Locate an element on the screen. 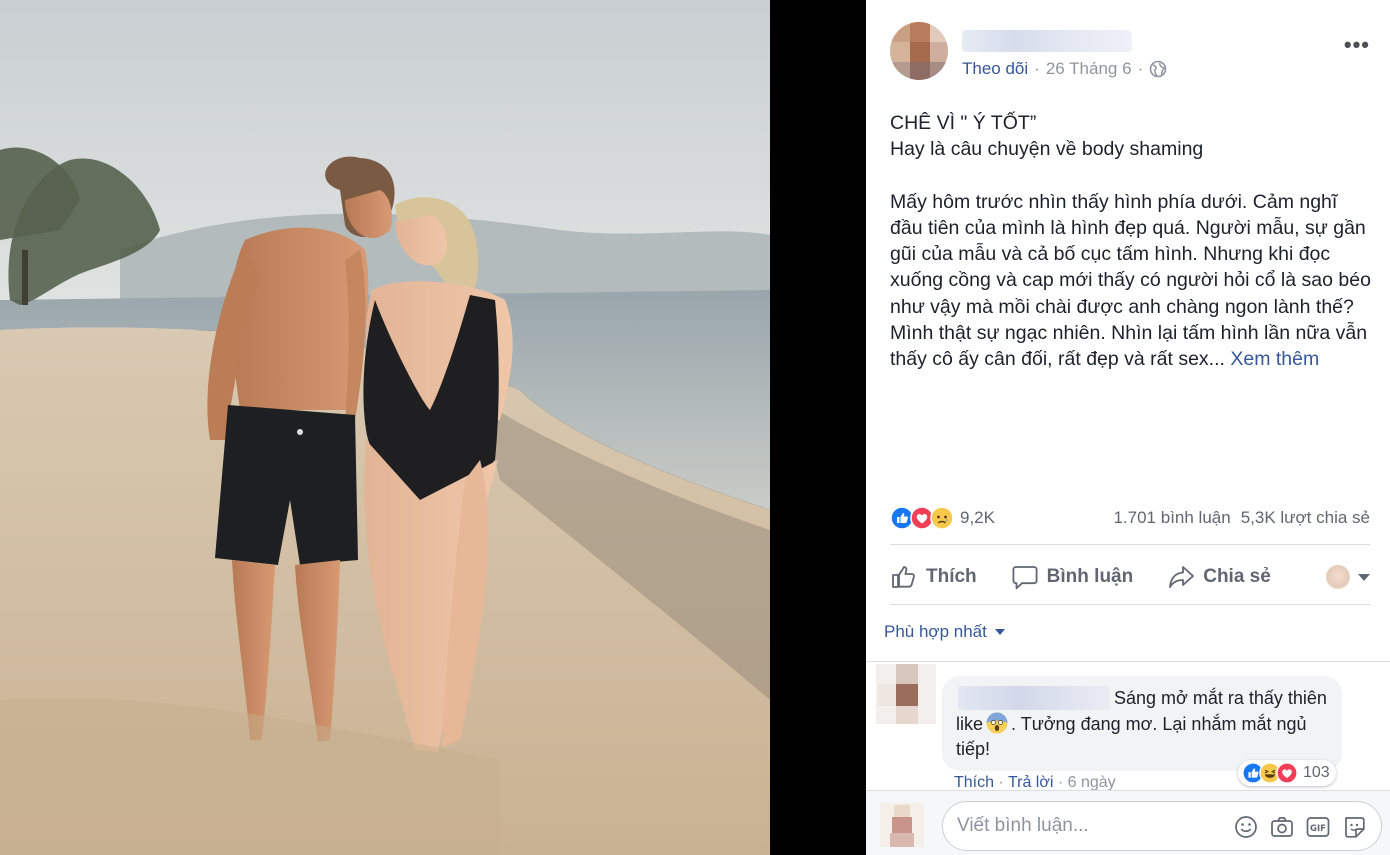  comment-as-selector is located at coordinates (1348, 577).